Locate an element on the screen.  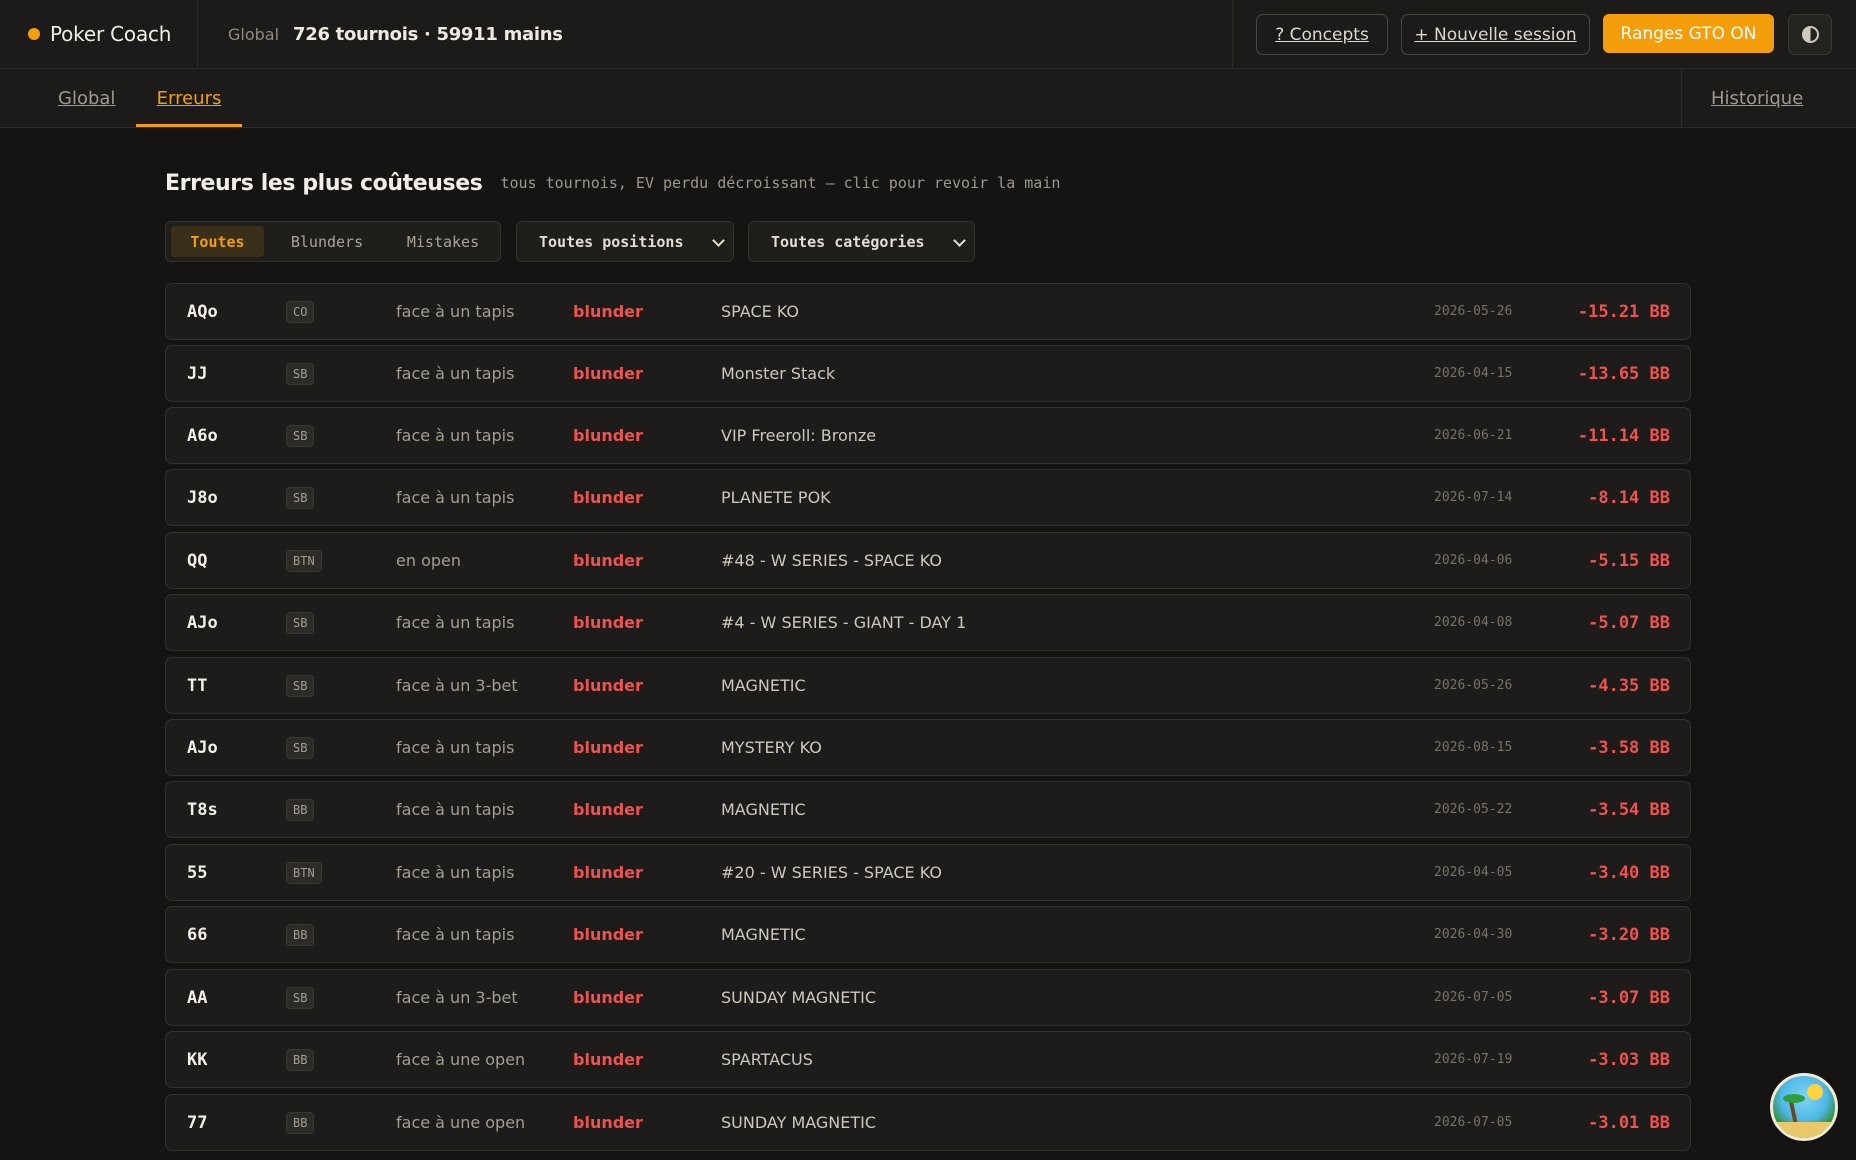
filter-blunders: Blunders is located at coordinates (327, 241).